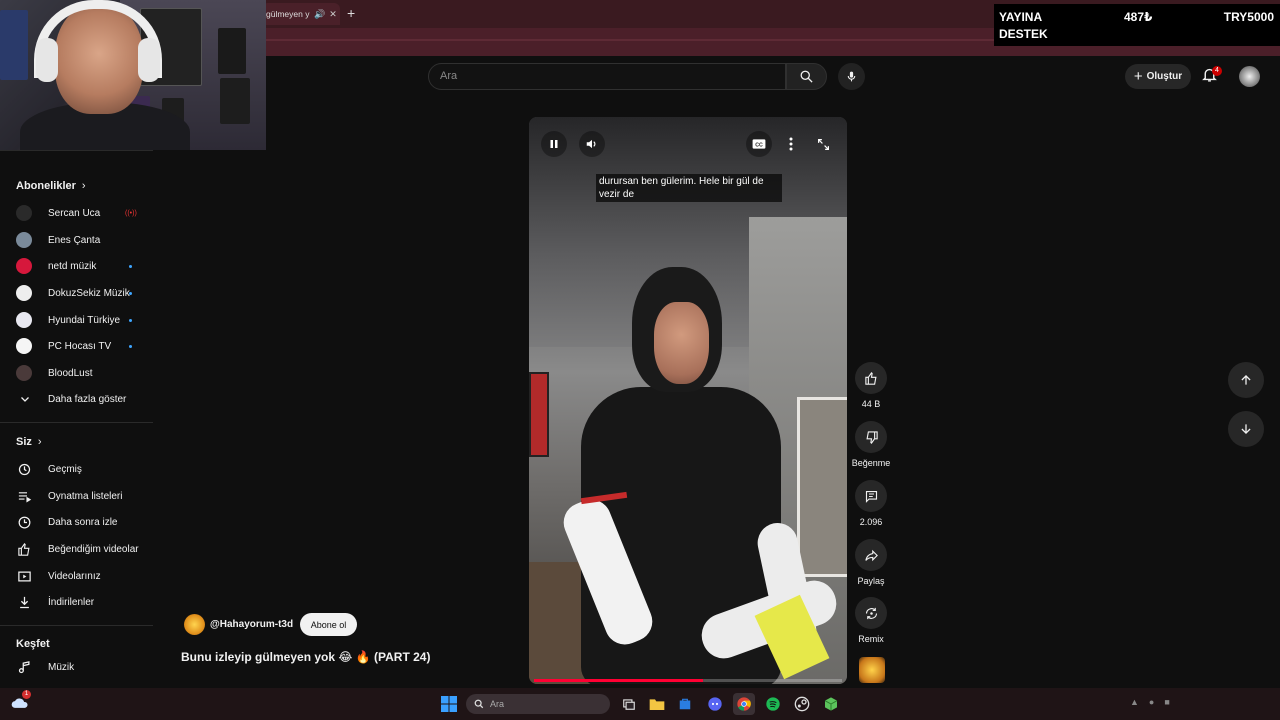 The height and width of the screenshot is (720, 1280). Describe the element at coordinates (29, 442) in the screenshot. I see `sidebar-section-you: Siz ›` at that location.